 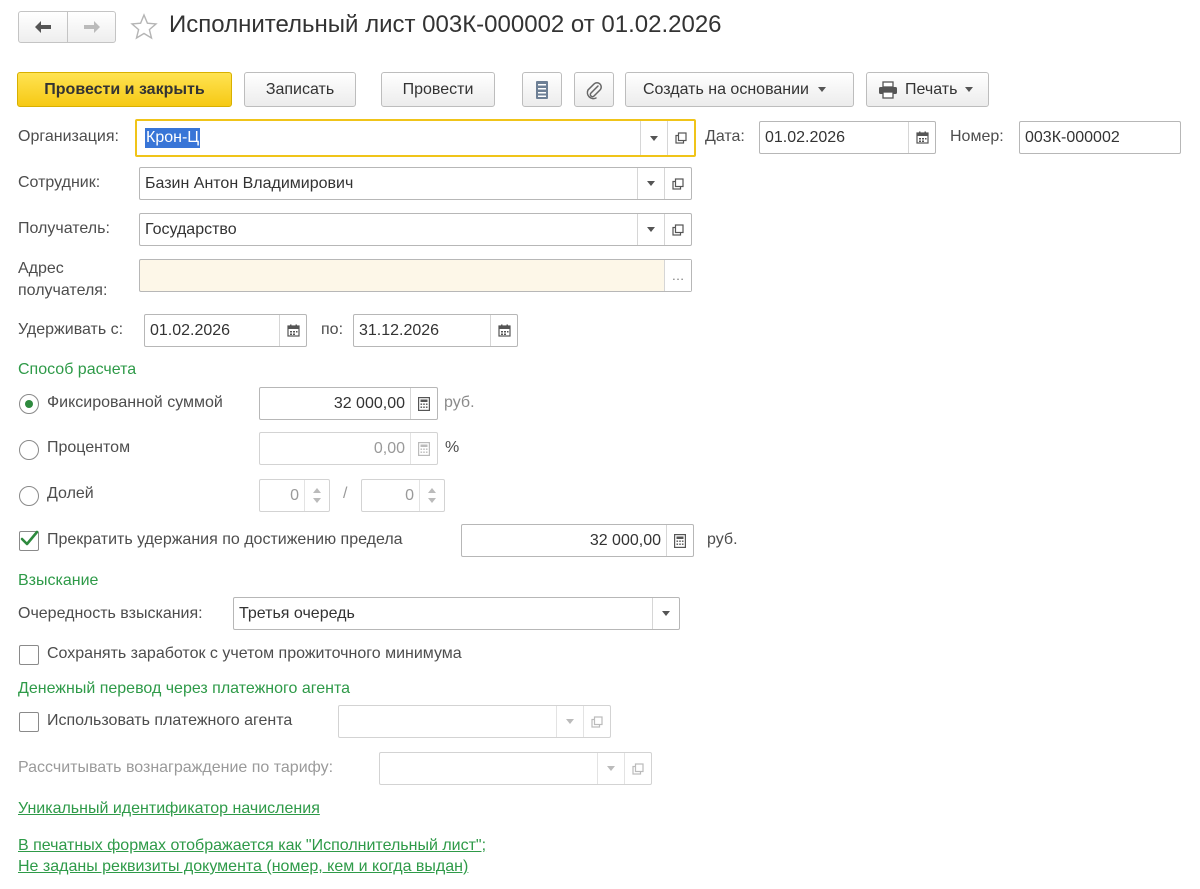 I want to click on tariff-open-button, so click(x=637, y=768).